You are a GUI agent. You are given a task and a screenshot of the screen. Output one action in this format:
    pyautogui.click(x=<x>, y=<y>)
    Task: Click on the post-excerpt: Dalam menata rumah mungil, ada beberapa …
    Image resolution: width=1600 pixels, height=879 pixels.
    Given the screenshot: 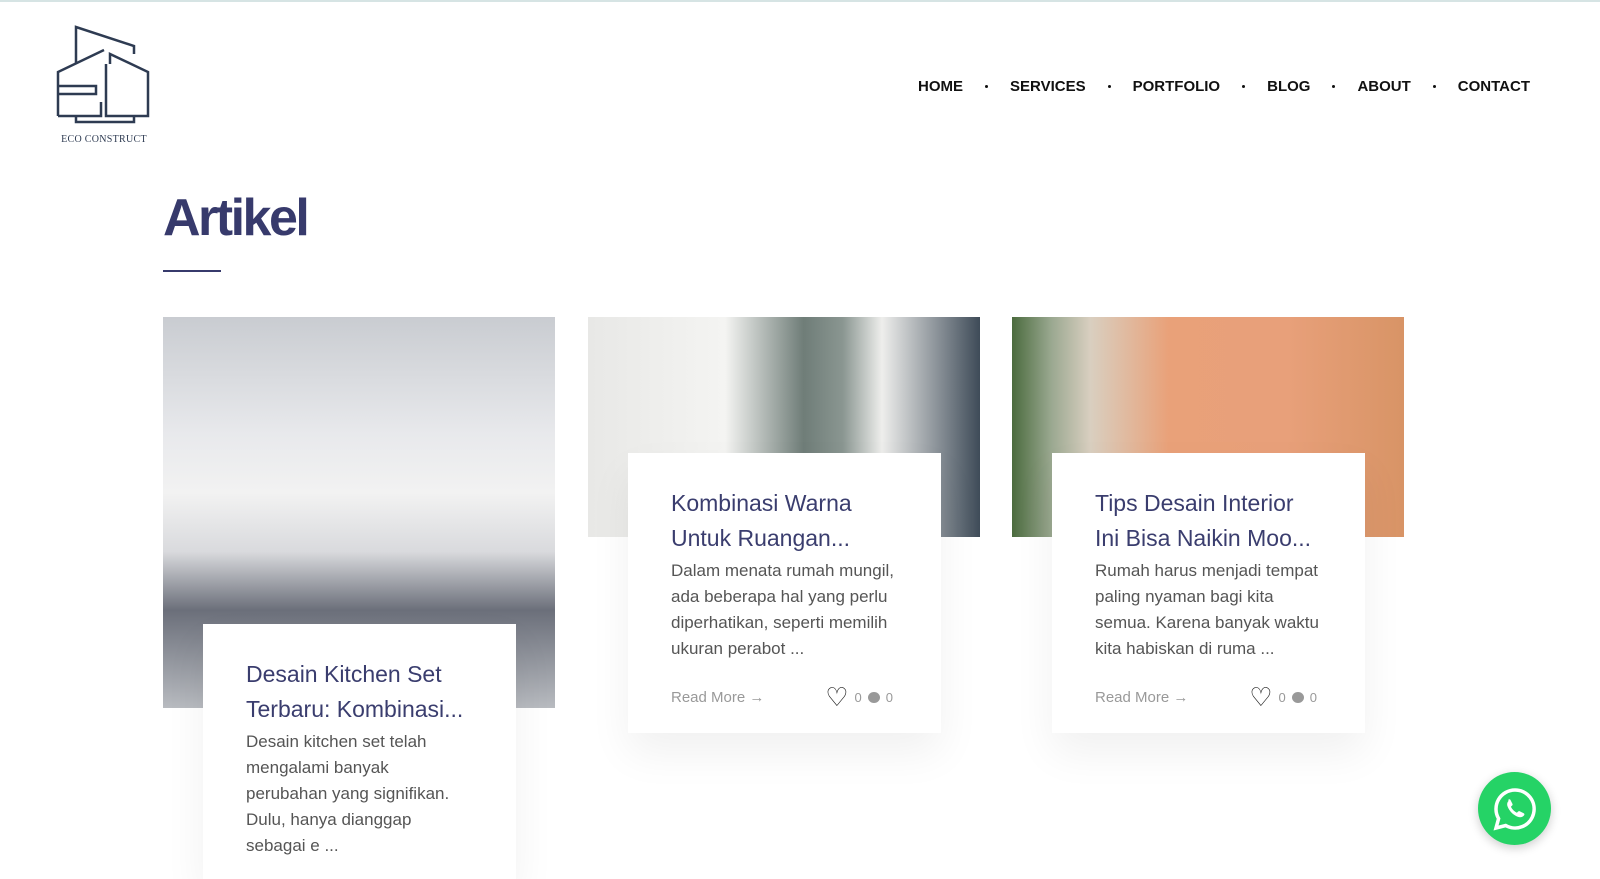 What is the action you would take?
    pyautogui.click(x=782, y=609)
    